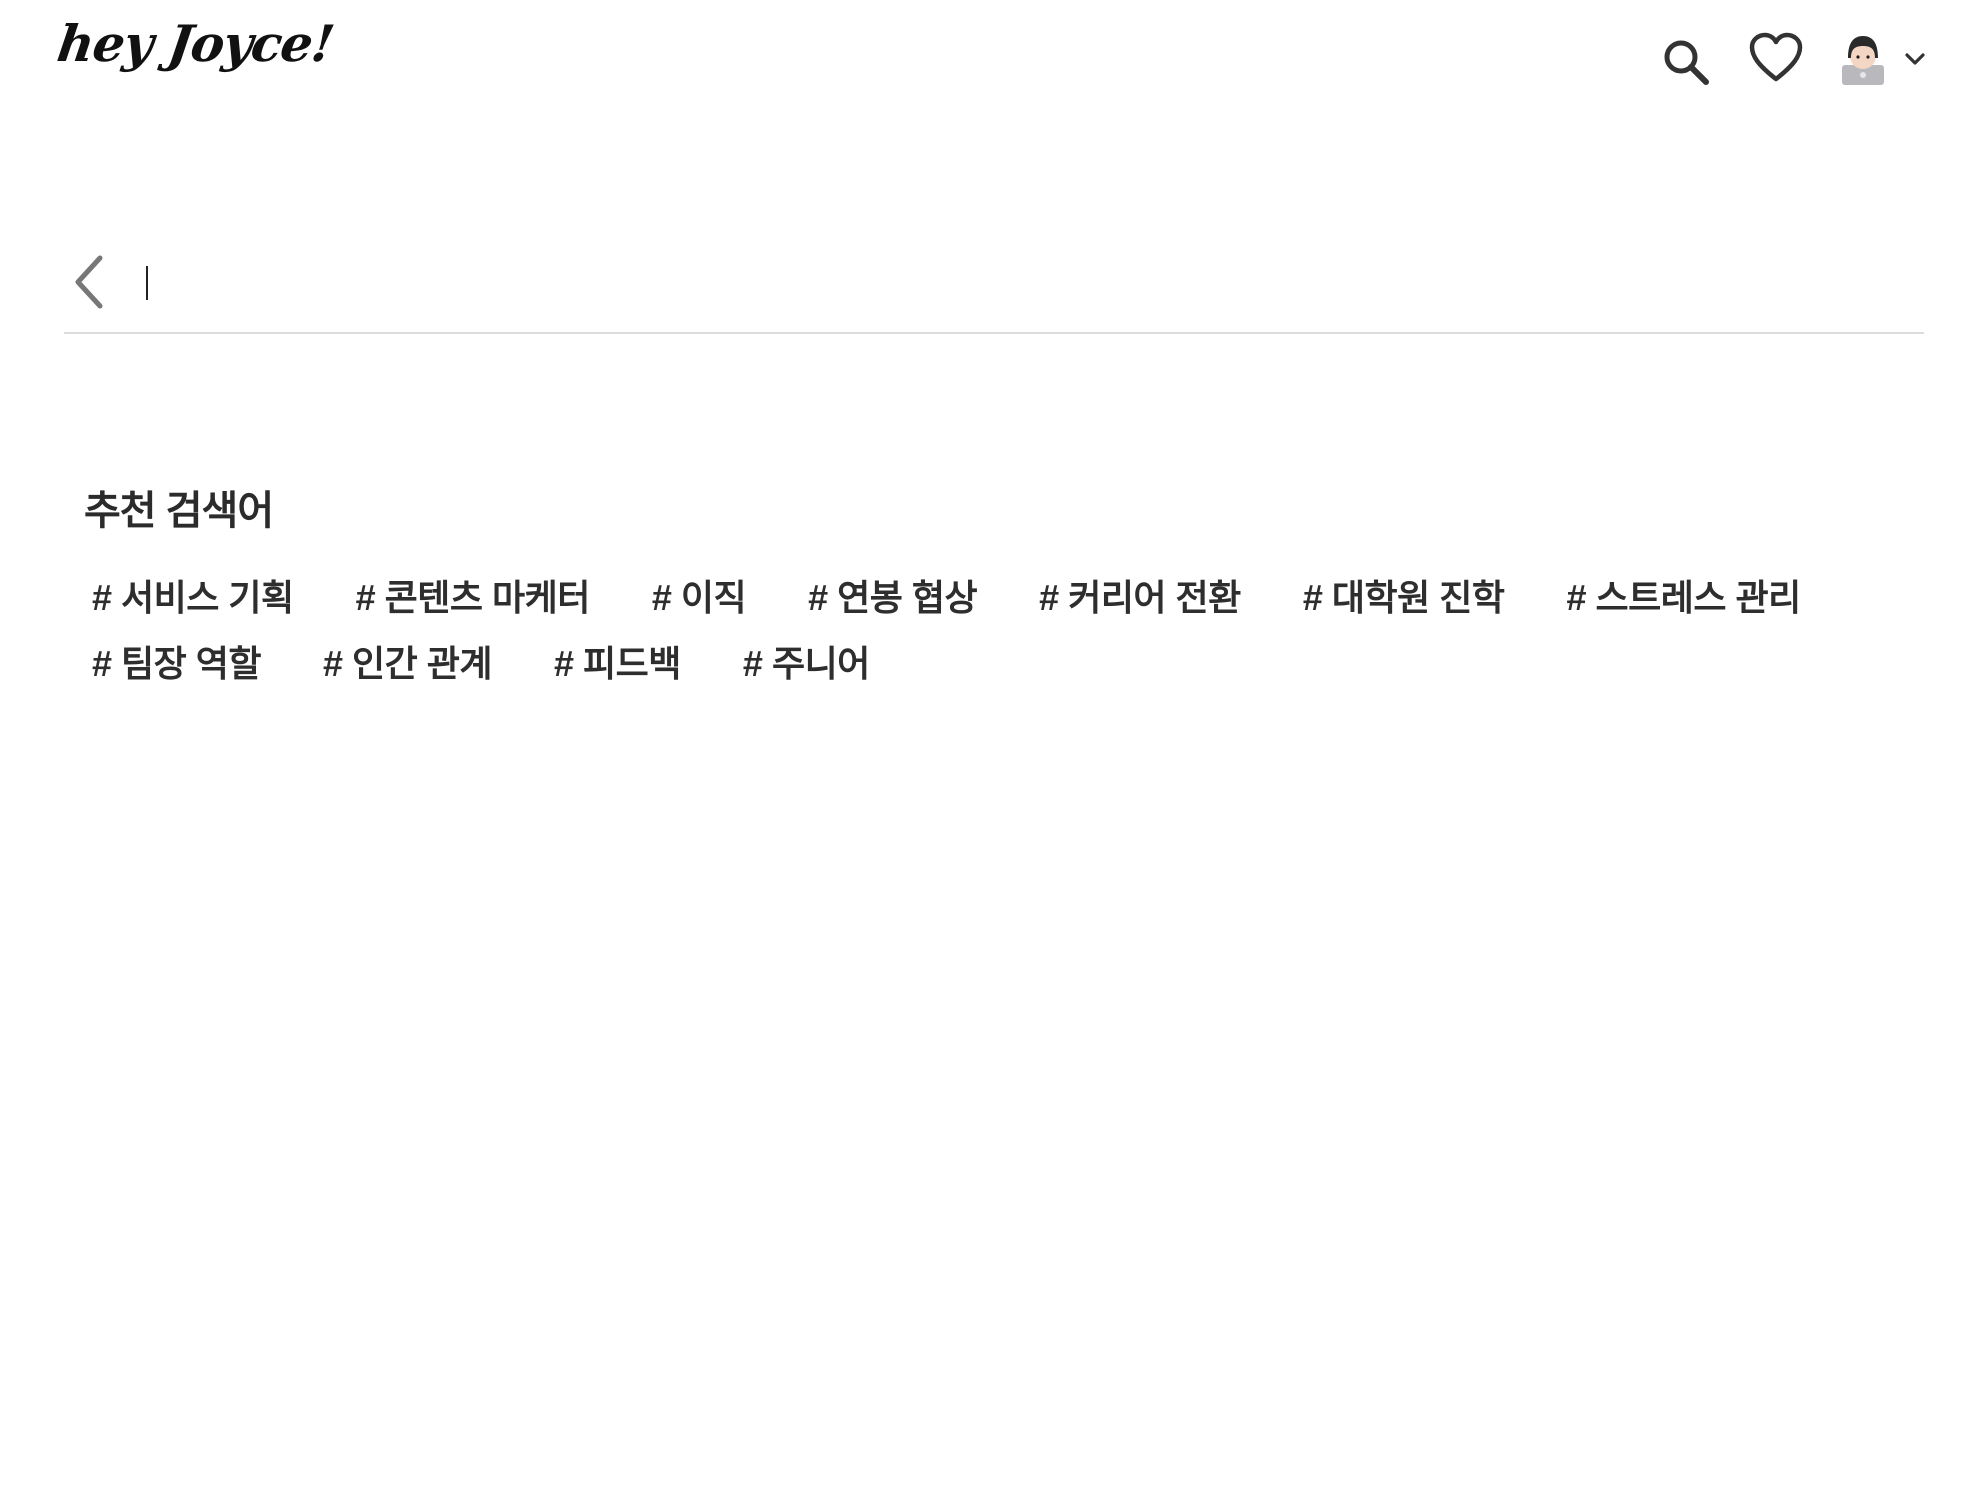 The height and width of the screenshot is (1508, 1986). Describe the element at coordinates (147, 283) in the screenshot. I see `text-caret` at that location.